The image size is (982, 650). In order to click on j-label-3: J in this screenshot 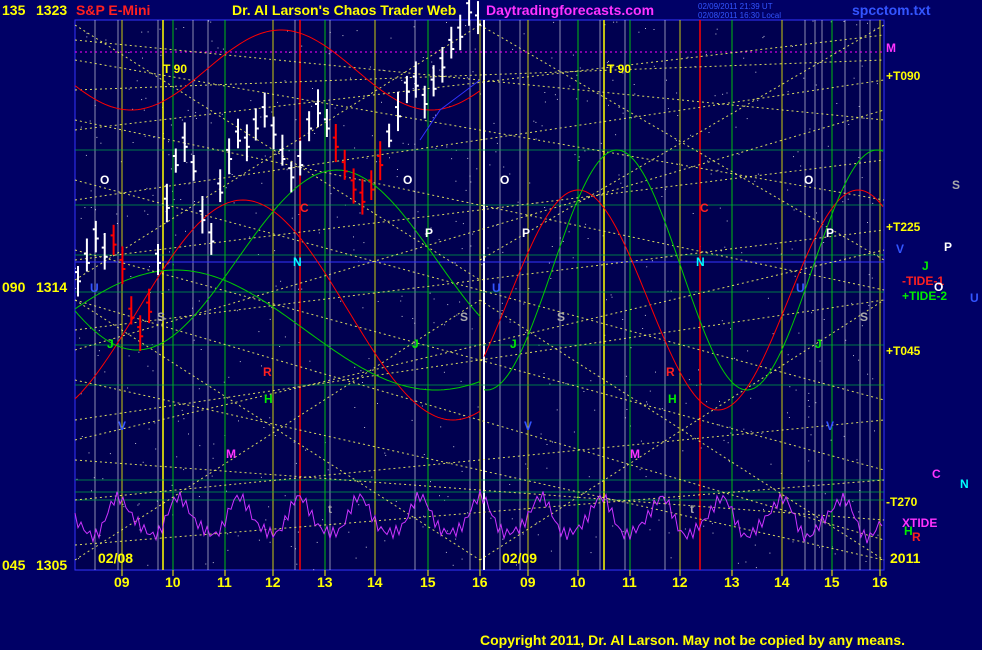, I will do `click(513, 344)`.